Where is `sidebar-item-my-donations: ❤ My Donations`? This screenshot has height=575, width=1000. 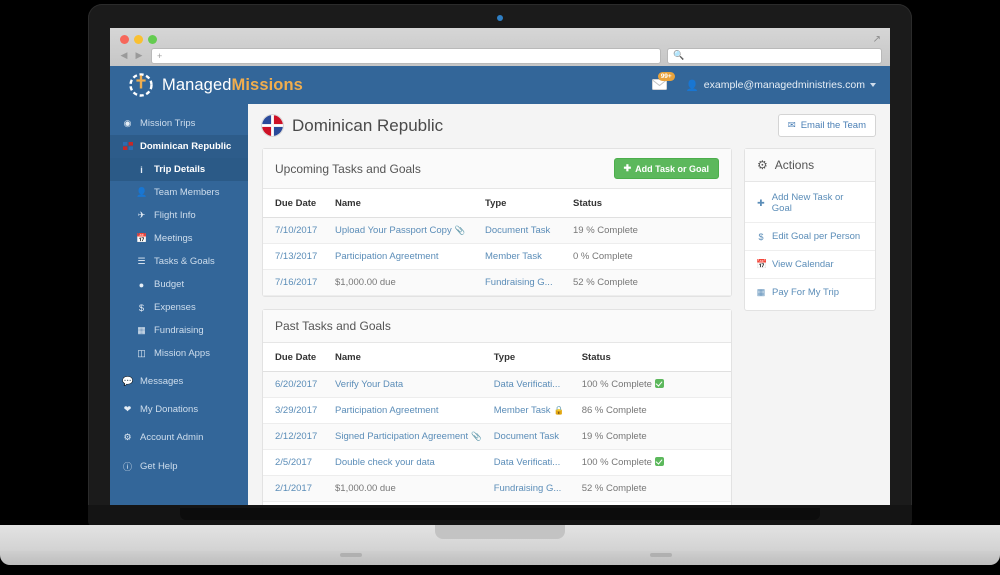 sidebar-item-my-donations: ❤ My Donations is located at coordinates (179, 409).